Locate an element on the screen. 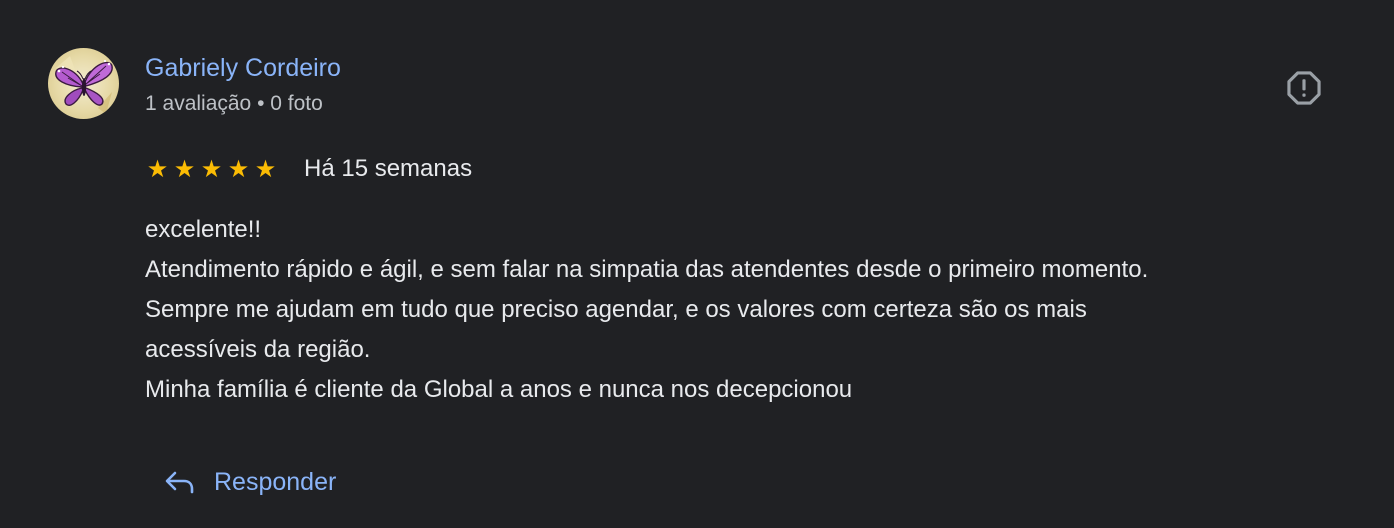 This screenshot has height=528, width=1394. reply-arrow-icon is located at coordinates (179, 482).